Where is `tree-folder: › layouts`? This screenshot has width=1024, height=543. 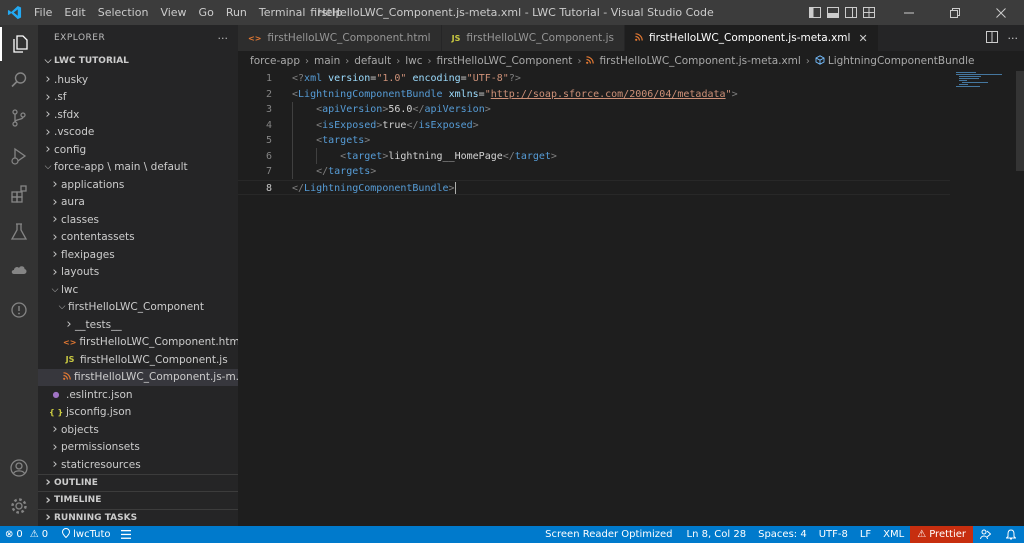 tree-folder: › layouts is located at coordinates (138, 273).